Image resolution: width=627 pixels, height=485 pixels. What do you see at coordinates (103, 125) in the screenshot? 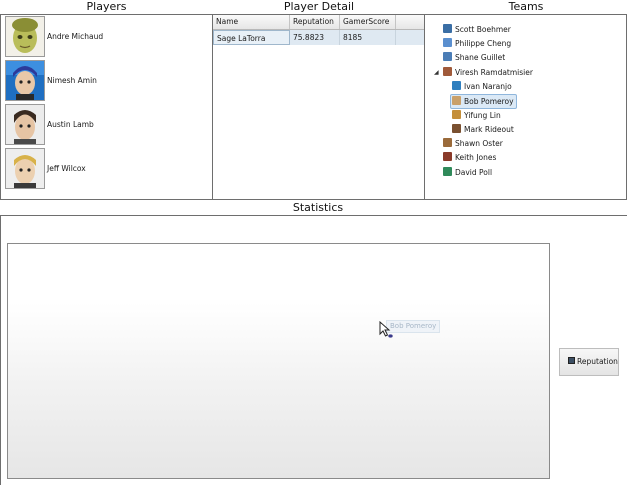
I see `player-item: Austin Lamb` at bounding box center [103, 125].